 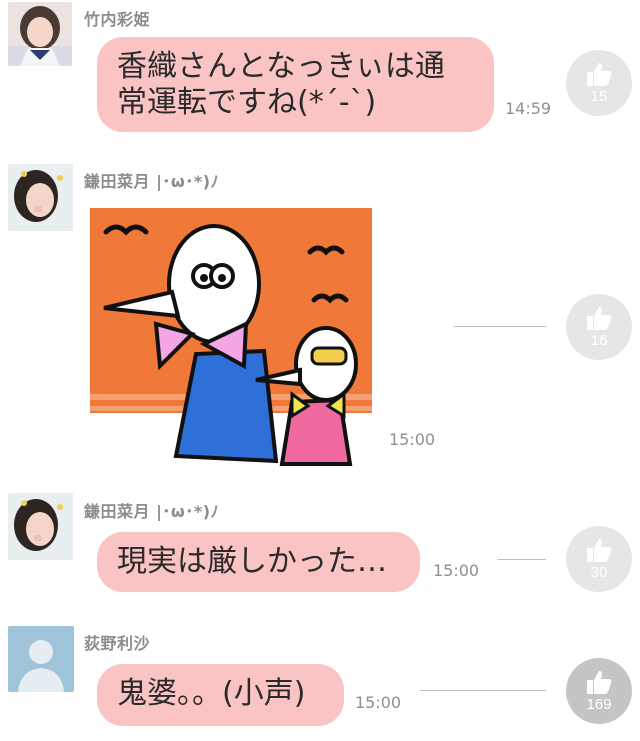 I want to click on like-button: 15, so click(x=599, y=83).